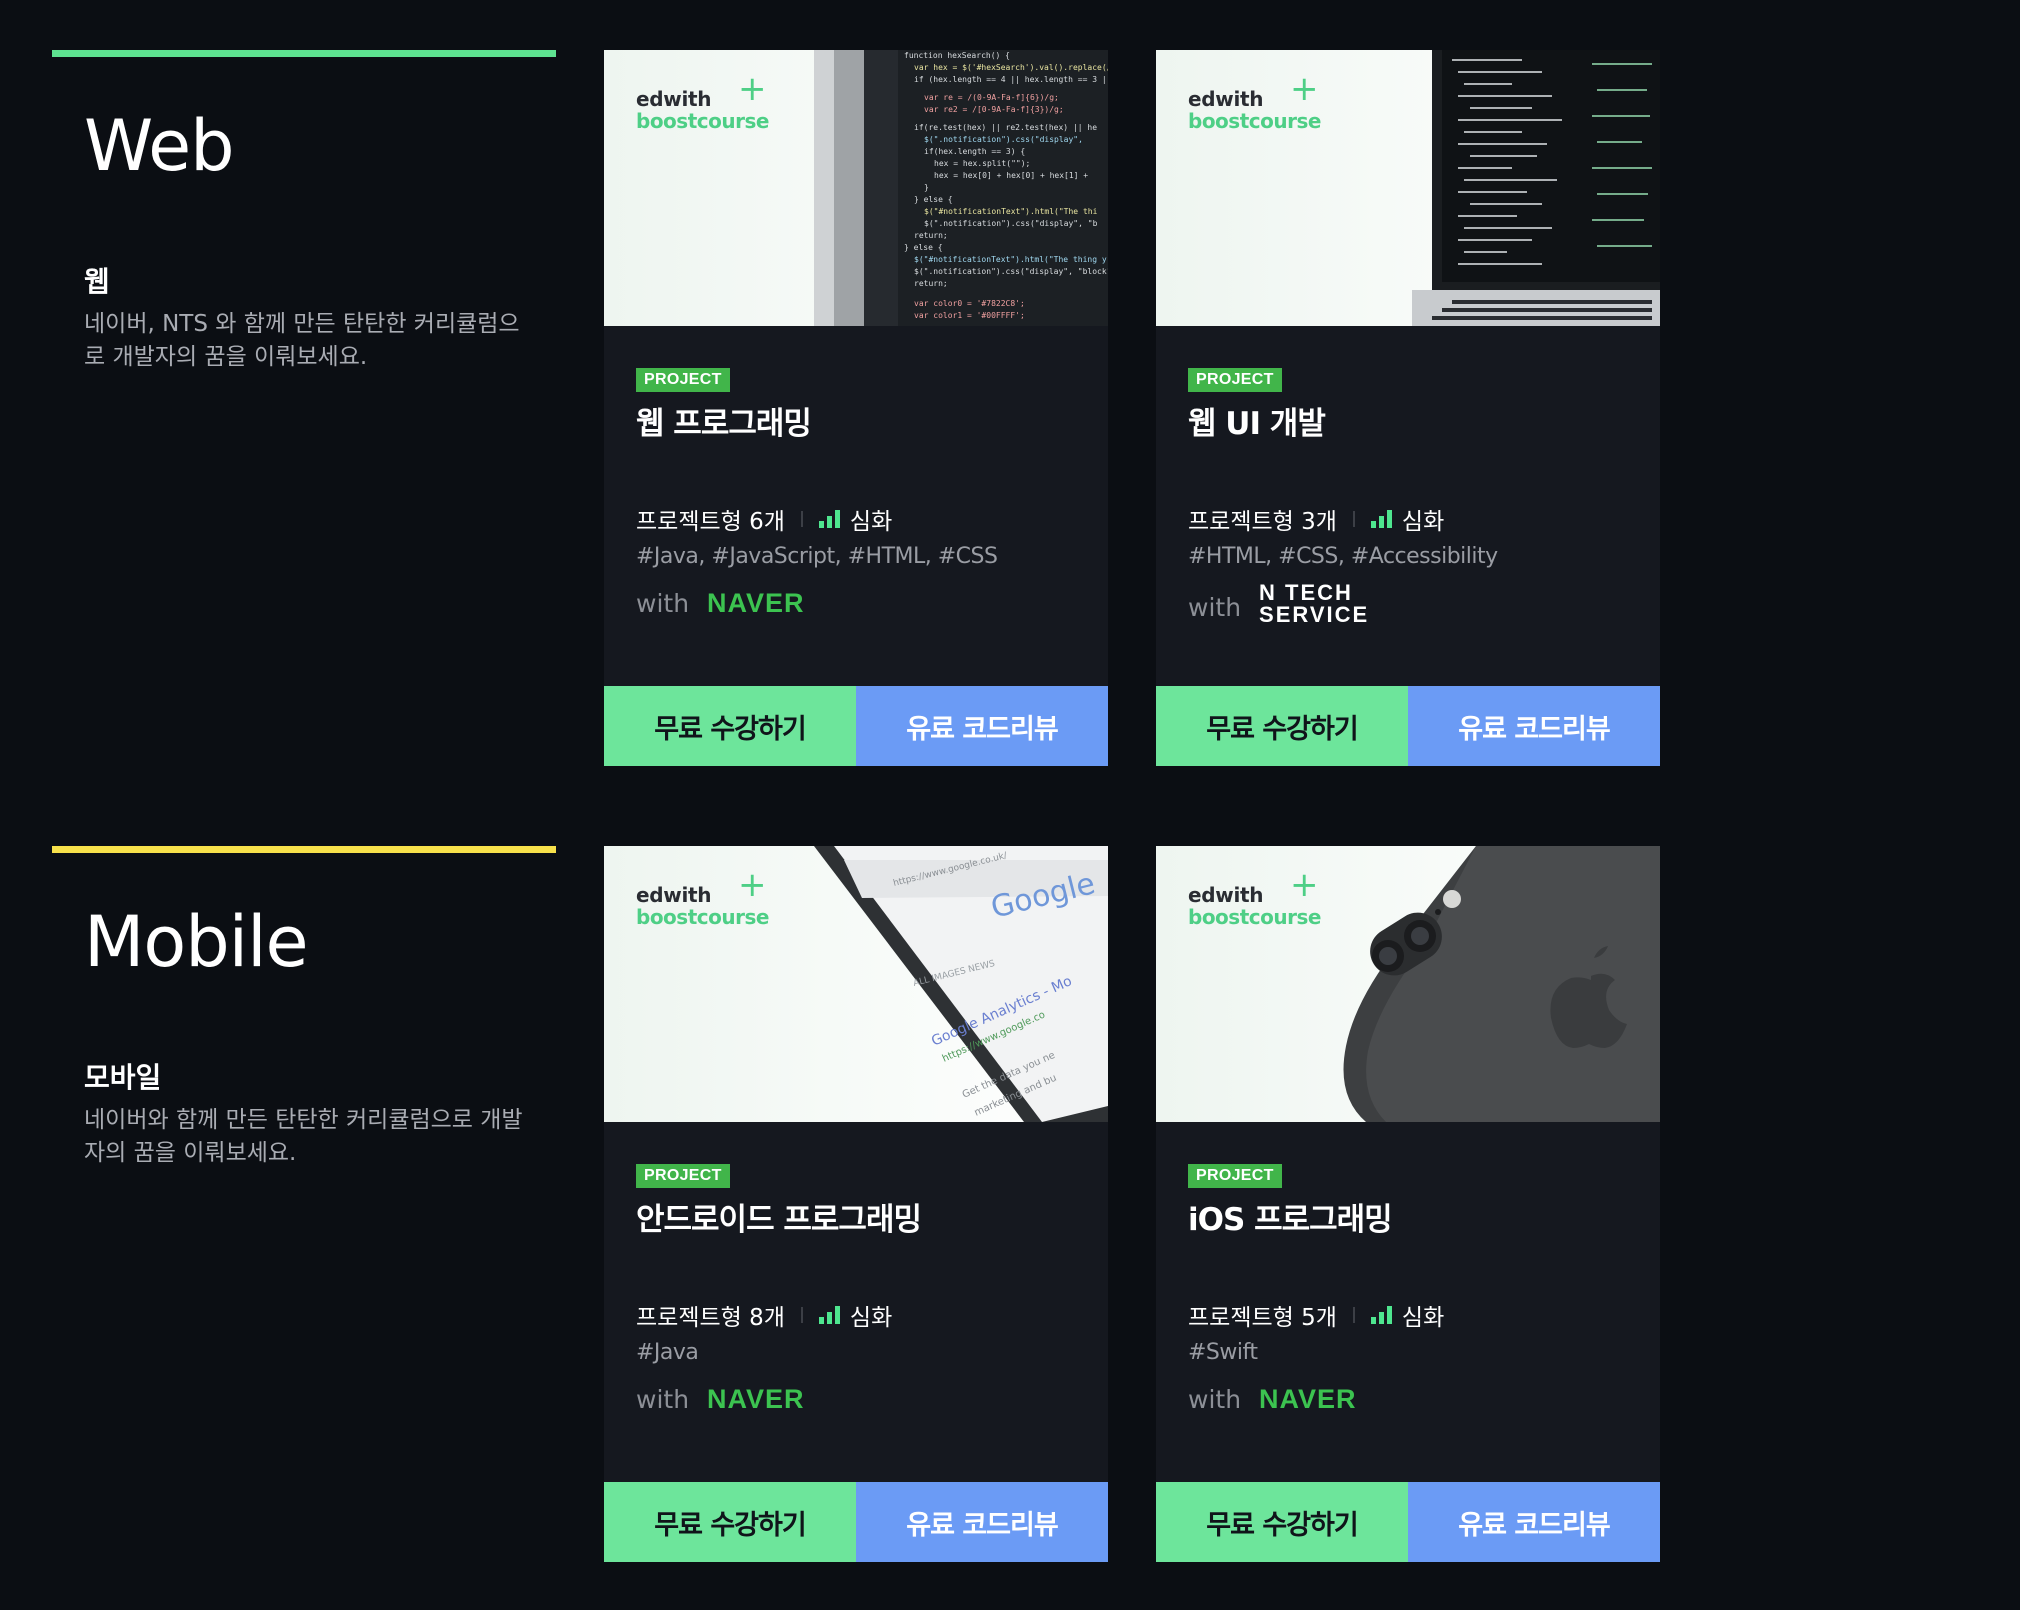  Describe the element at coordinates (1343, 556) in the screenshot. I see `course-tags: #HTML, #CSS, #Accessibility` at that location.